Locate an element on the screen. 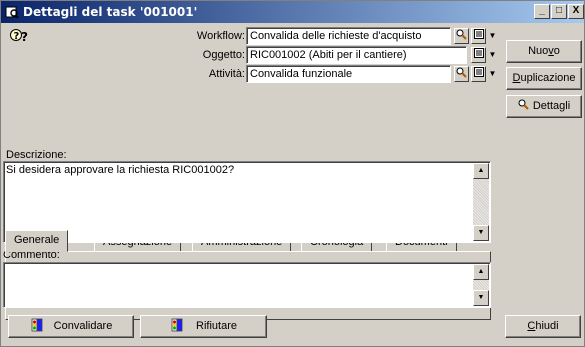 The height and width of the screenshot is (347, 585). task-window-icon is located at coordinates (12, 12).